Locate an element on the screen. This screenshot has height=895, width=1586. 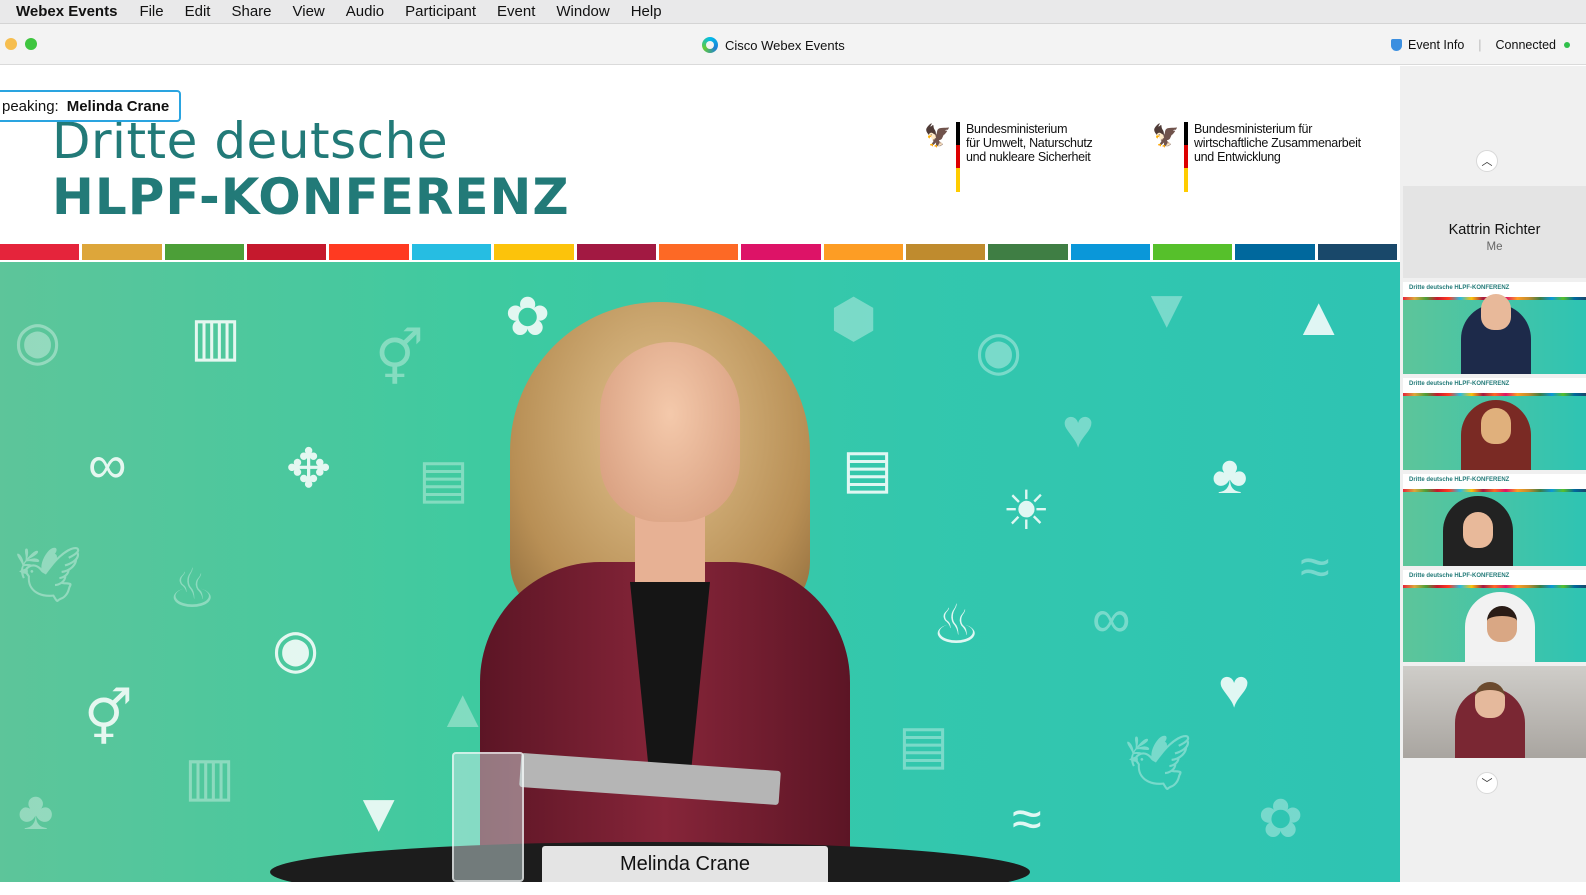
chevron-up-icon: ︿ is located at coordinates (1487, 162).